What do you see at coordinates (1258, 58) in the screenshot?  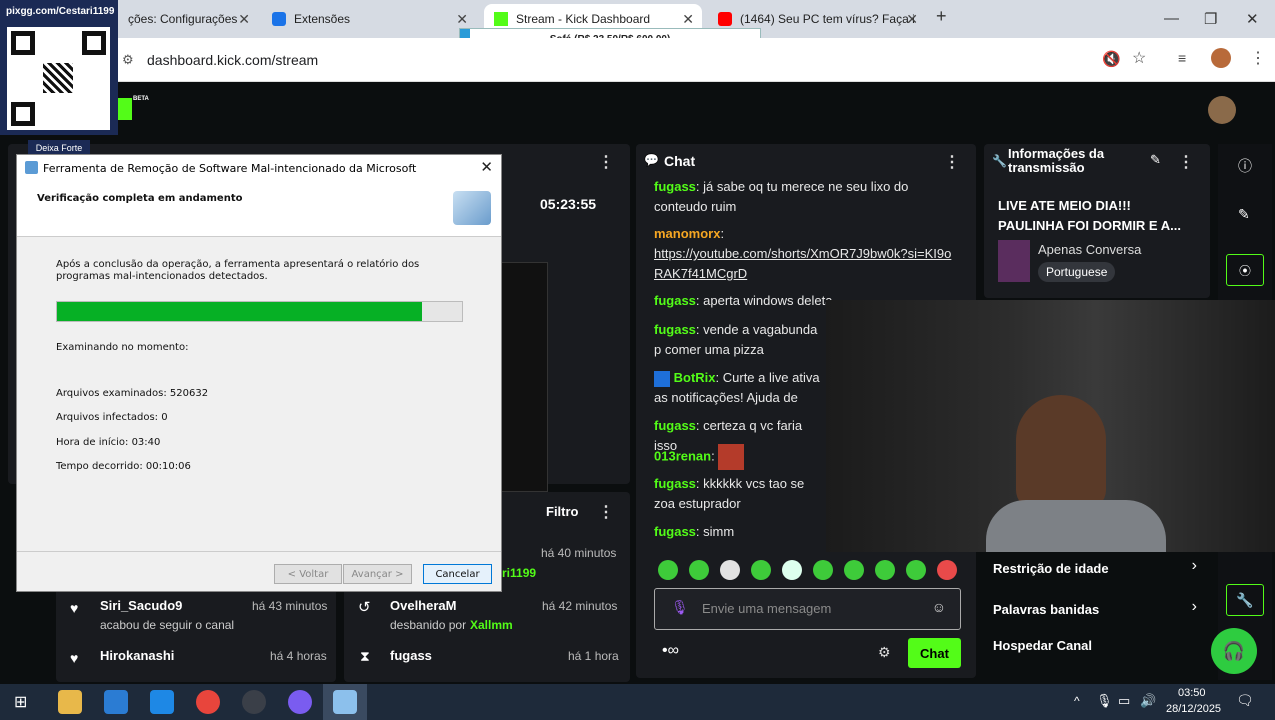 I see `menu-icon: ⋮` at bounding box center [1258, 58].